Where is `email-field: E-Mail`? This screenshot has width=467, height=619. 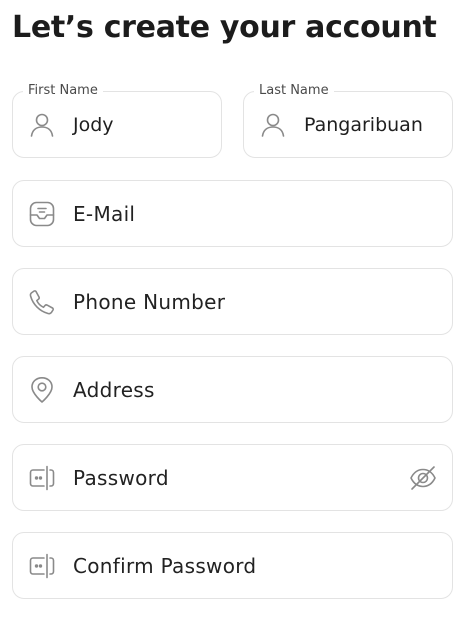 email-field: E-Mail is located at coordinates (232, 213).